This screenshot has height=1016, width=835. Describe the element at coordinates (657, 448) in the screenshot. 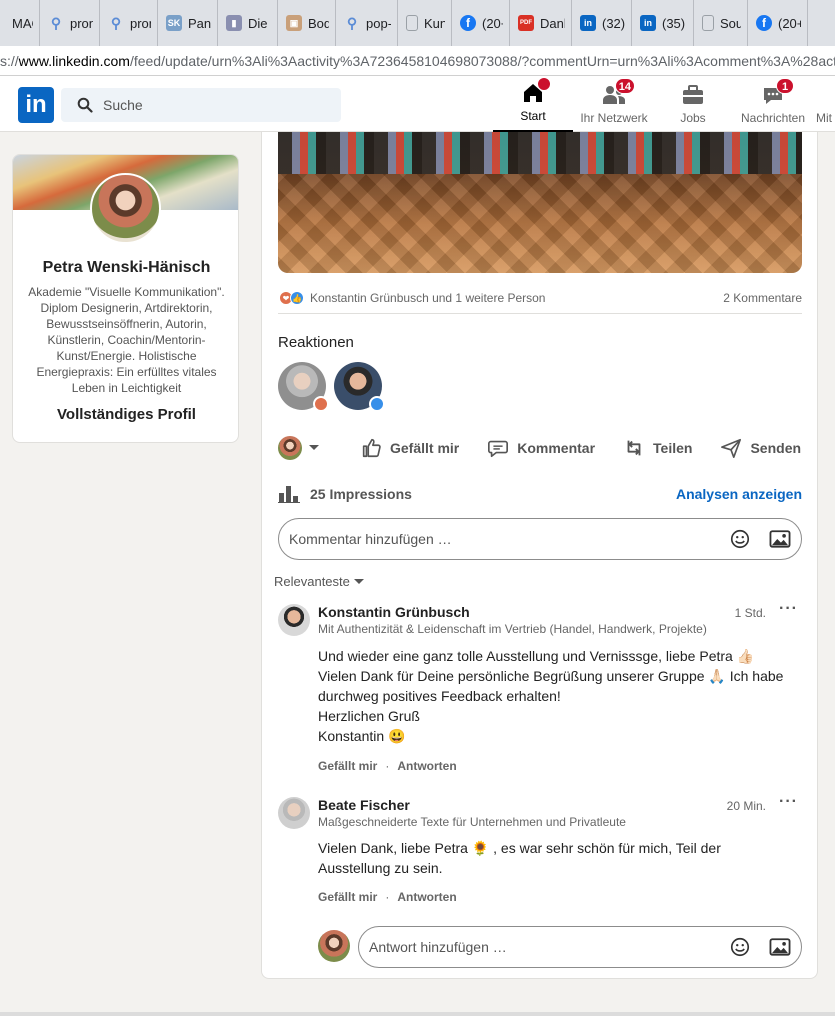

I see `share-button: Teilen` at that location.